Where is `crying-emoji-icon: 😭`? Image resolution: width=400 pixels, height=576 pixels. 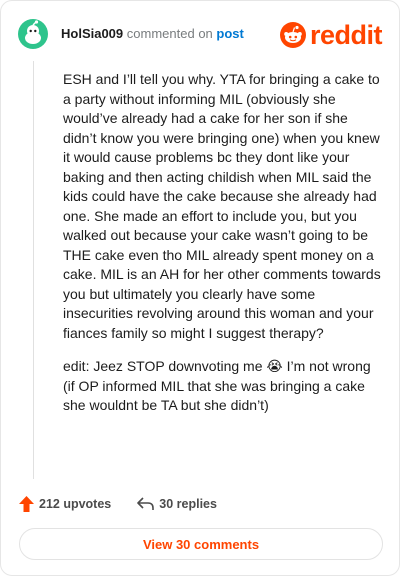
crying-emoji-icon: 😭 is located at coordinates (274, 366).